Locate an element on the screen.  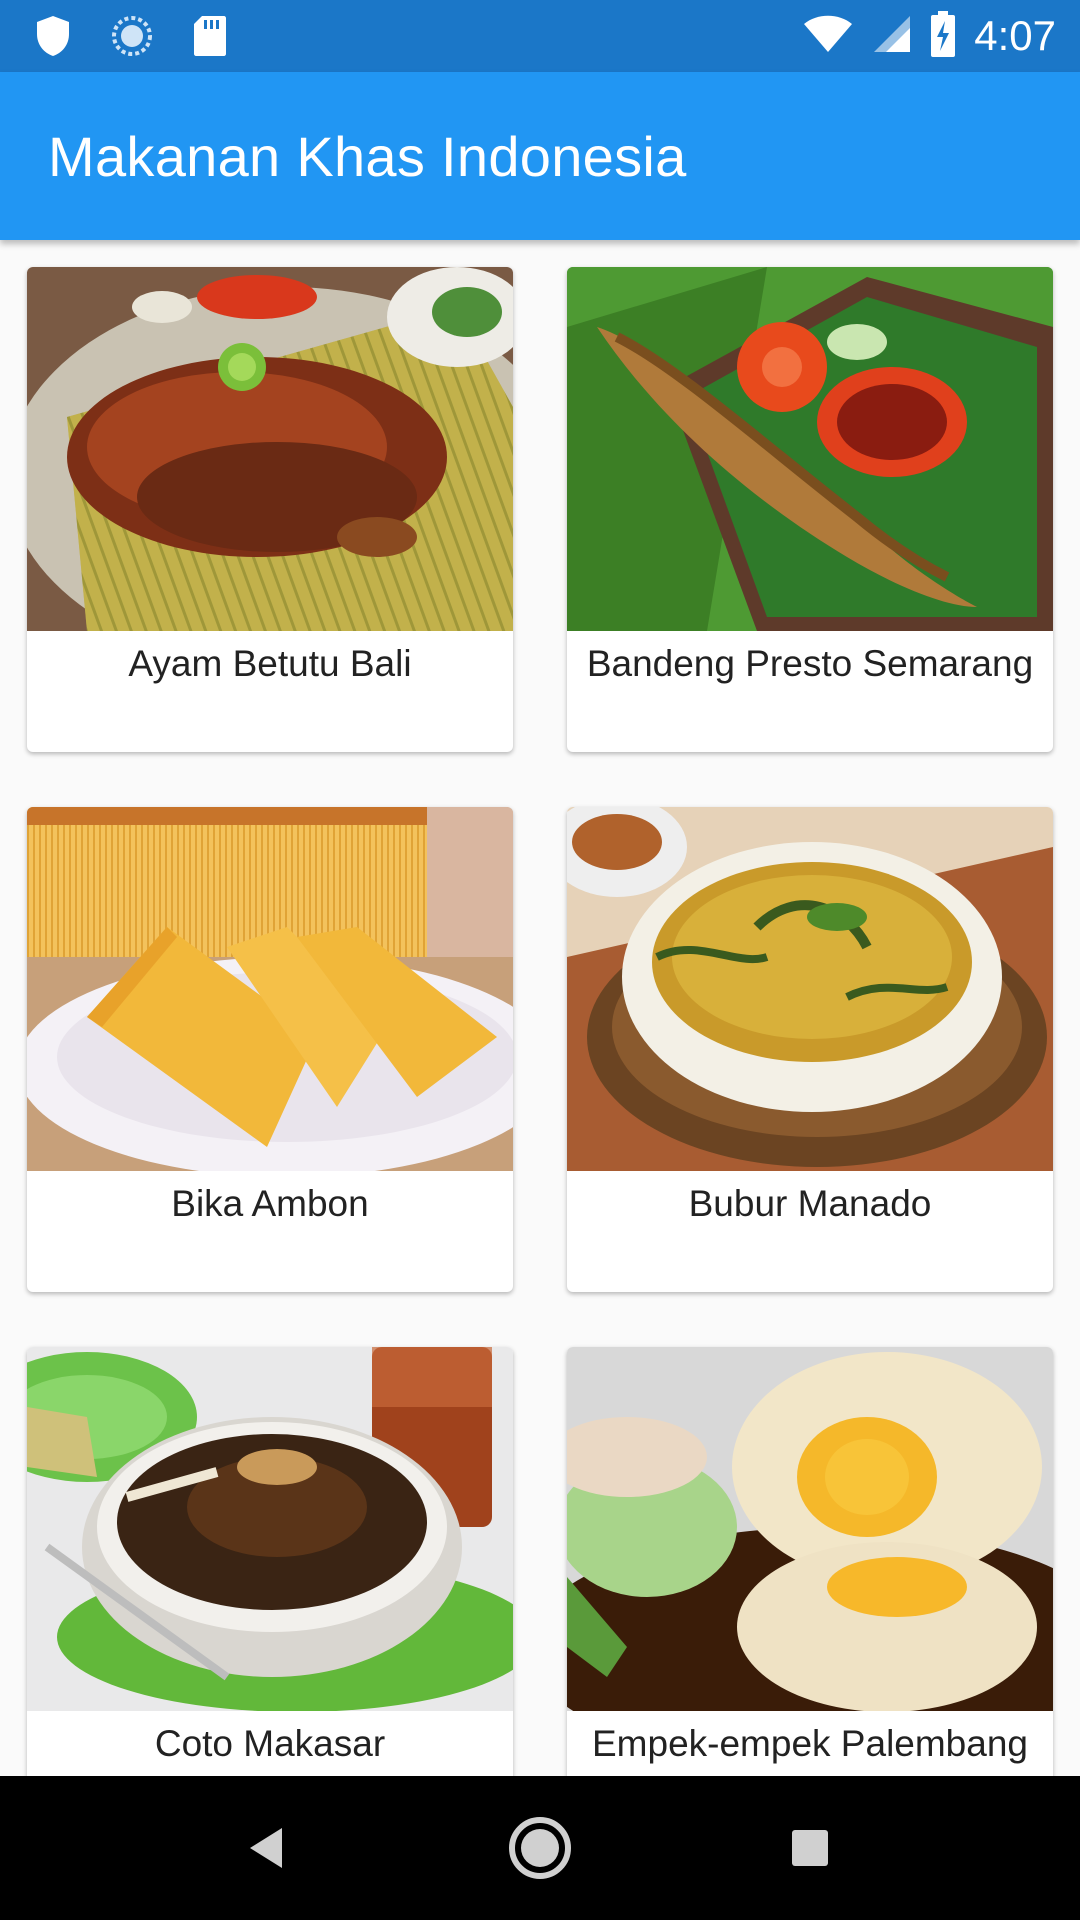
home-button is located at coordinates (540, 1848).